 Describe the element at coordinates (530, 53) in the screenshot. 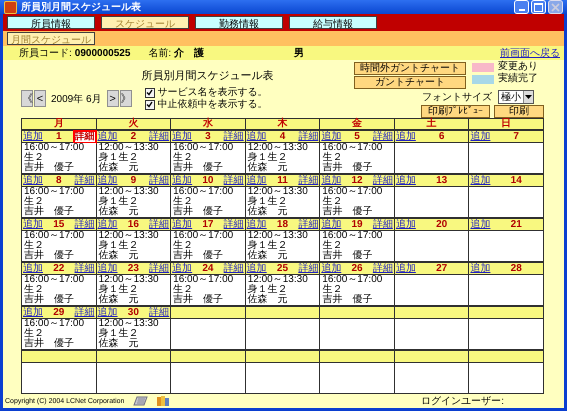

I see `back-link: 前画面へ戻る` at that location.